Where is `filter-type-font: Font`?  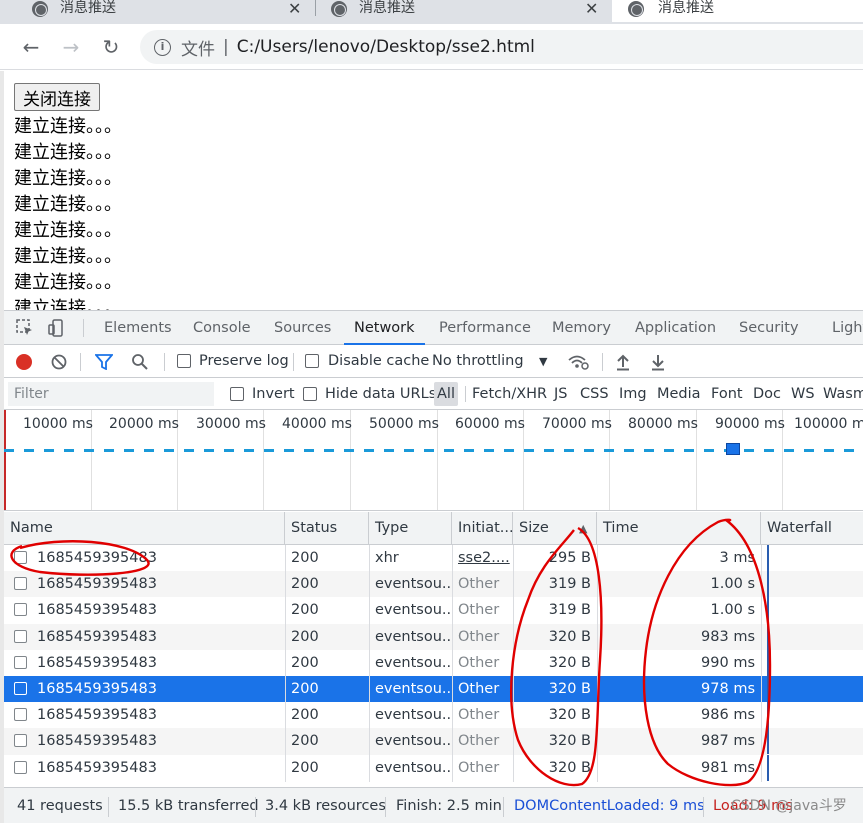 filter-type-font: Font is located at coordinates (727, 394).